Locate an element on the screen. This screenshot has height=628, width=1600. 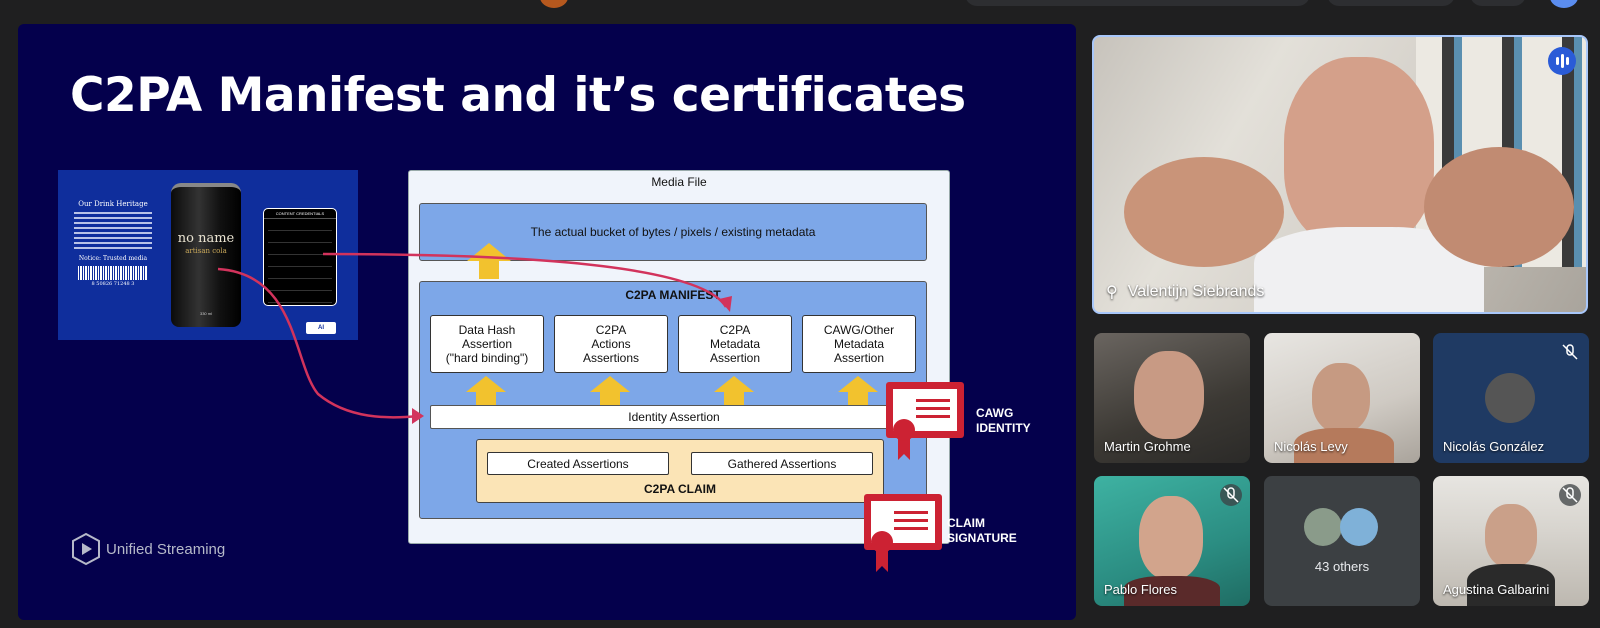
assertion-c2pa-metadata: C2PA Metadata Assertion is located at coordinates (735, 344).